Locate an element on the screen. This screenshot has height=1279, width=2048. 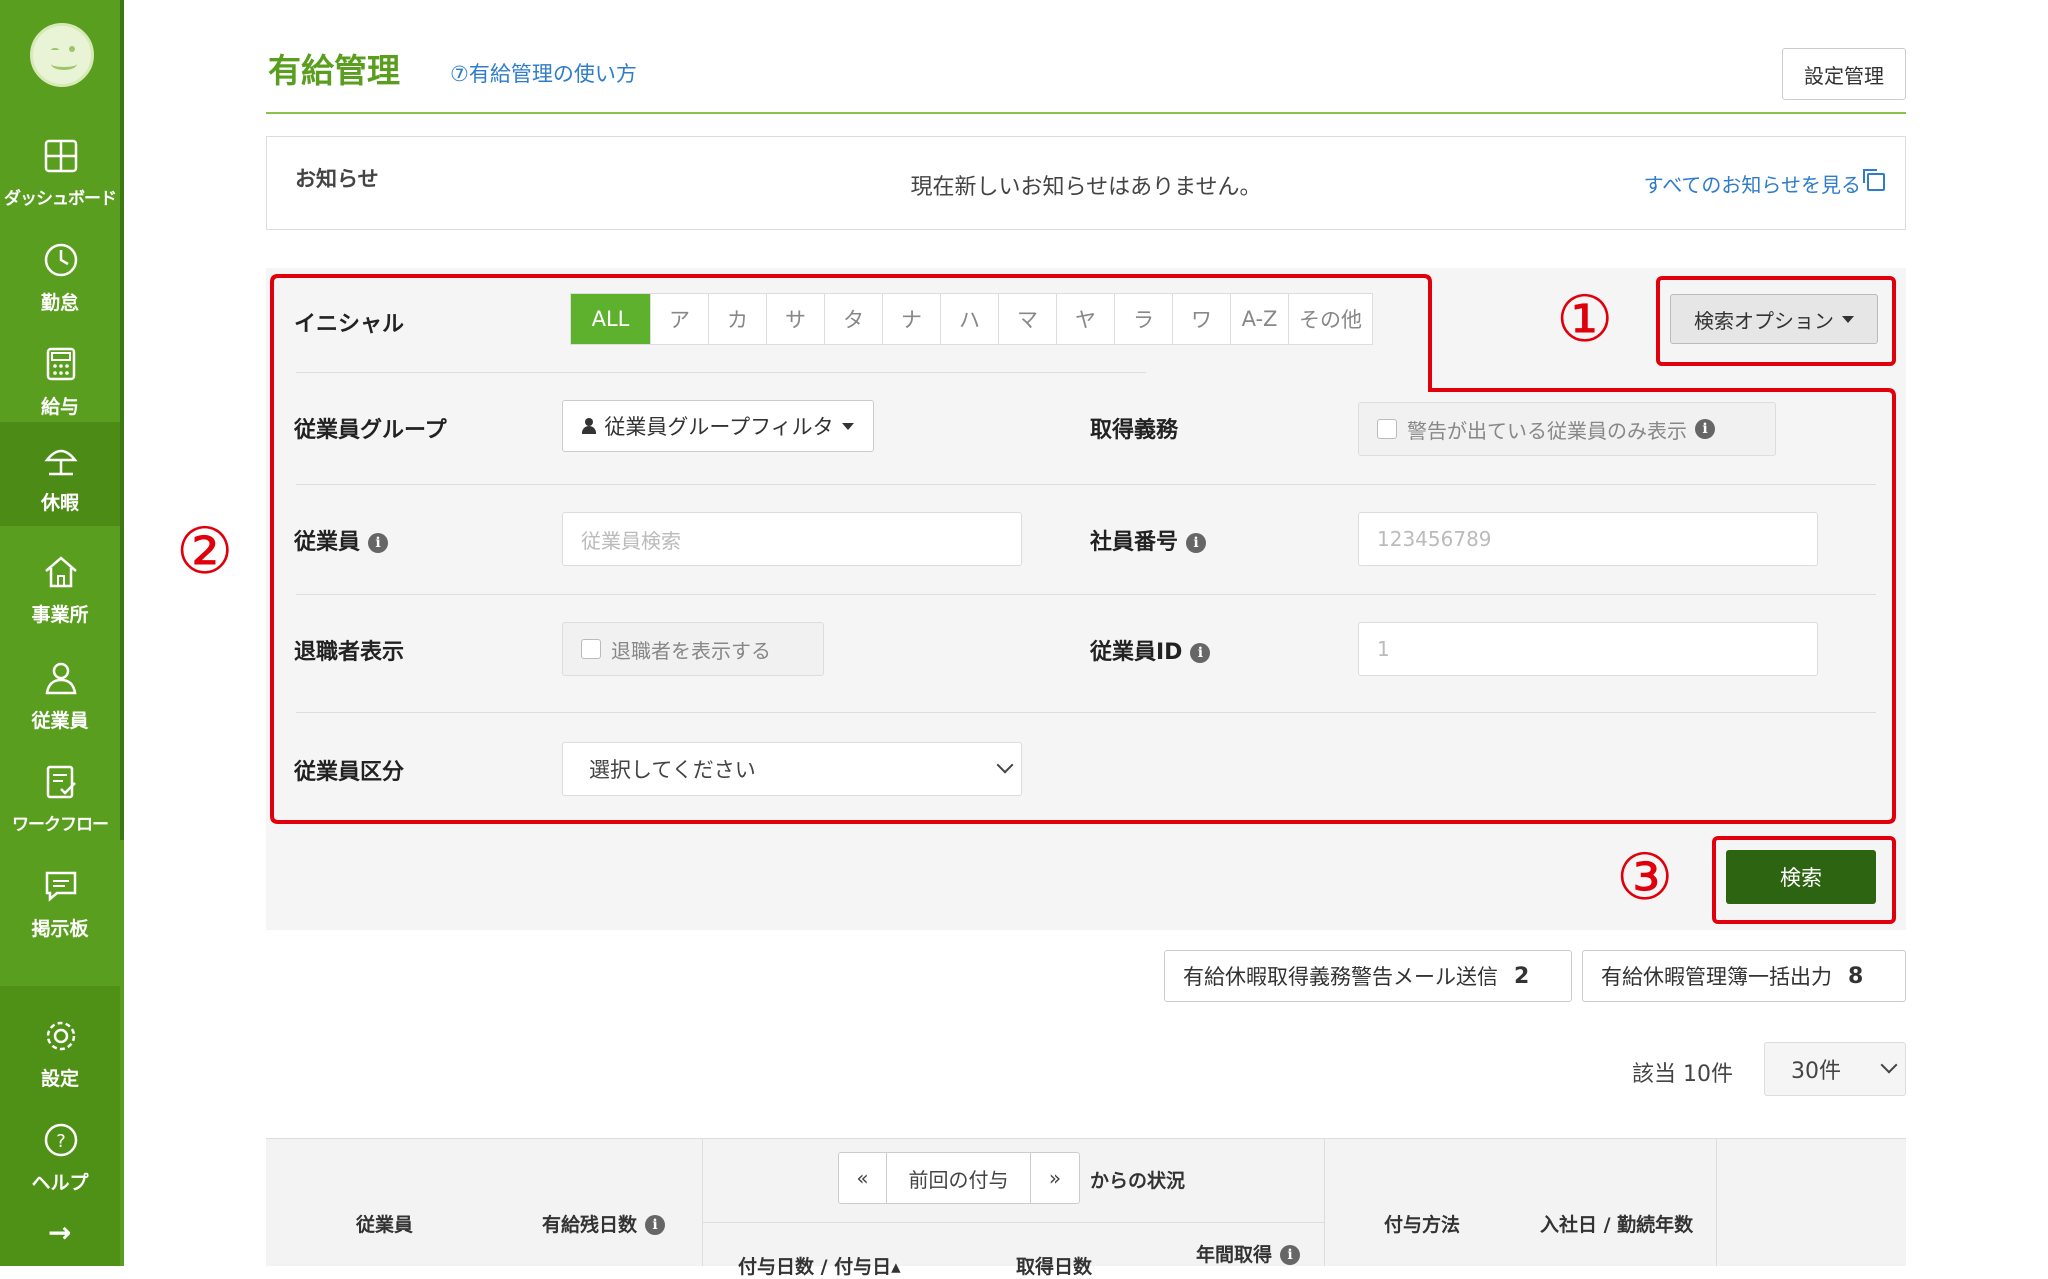
warning-mail-button: 有給休暇取得義務警告メール送信 2 is located at coordinates (1368, 976).